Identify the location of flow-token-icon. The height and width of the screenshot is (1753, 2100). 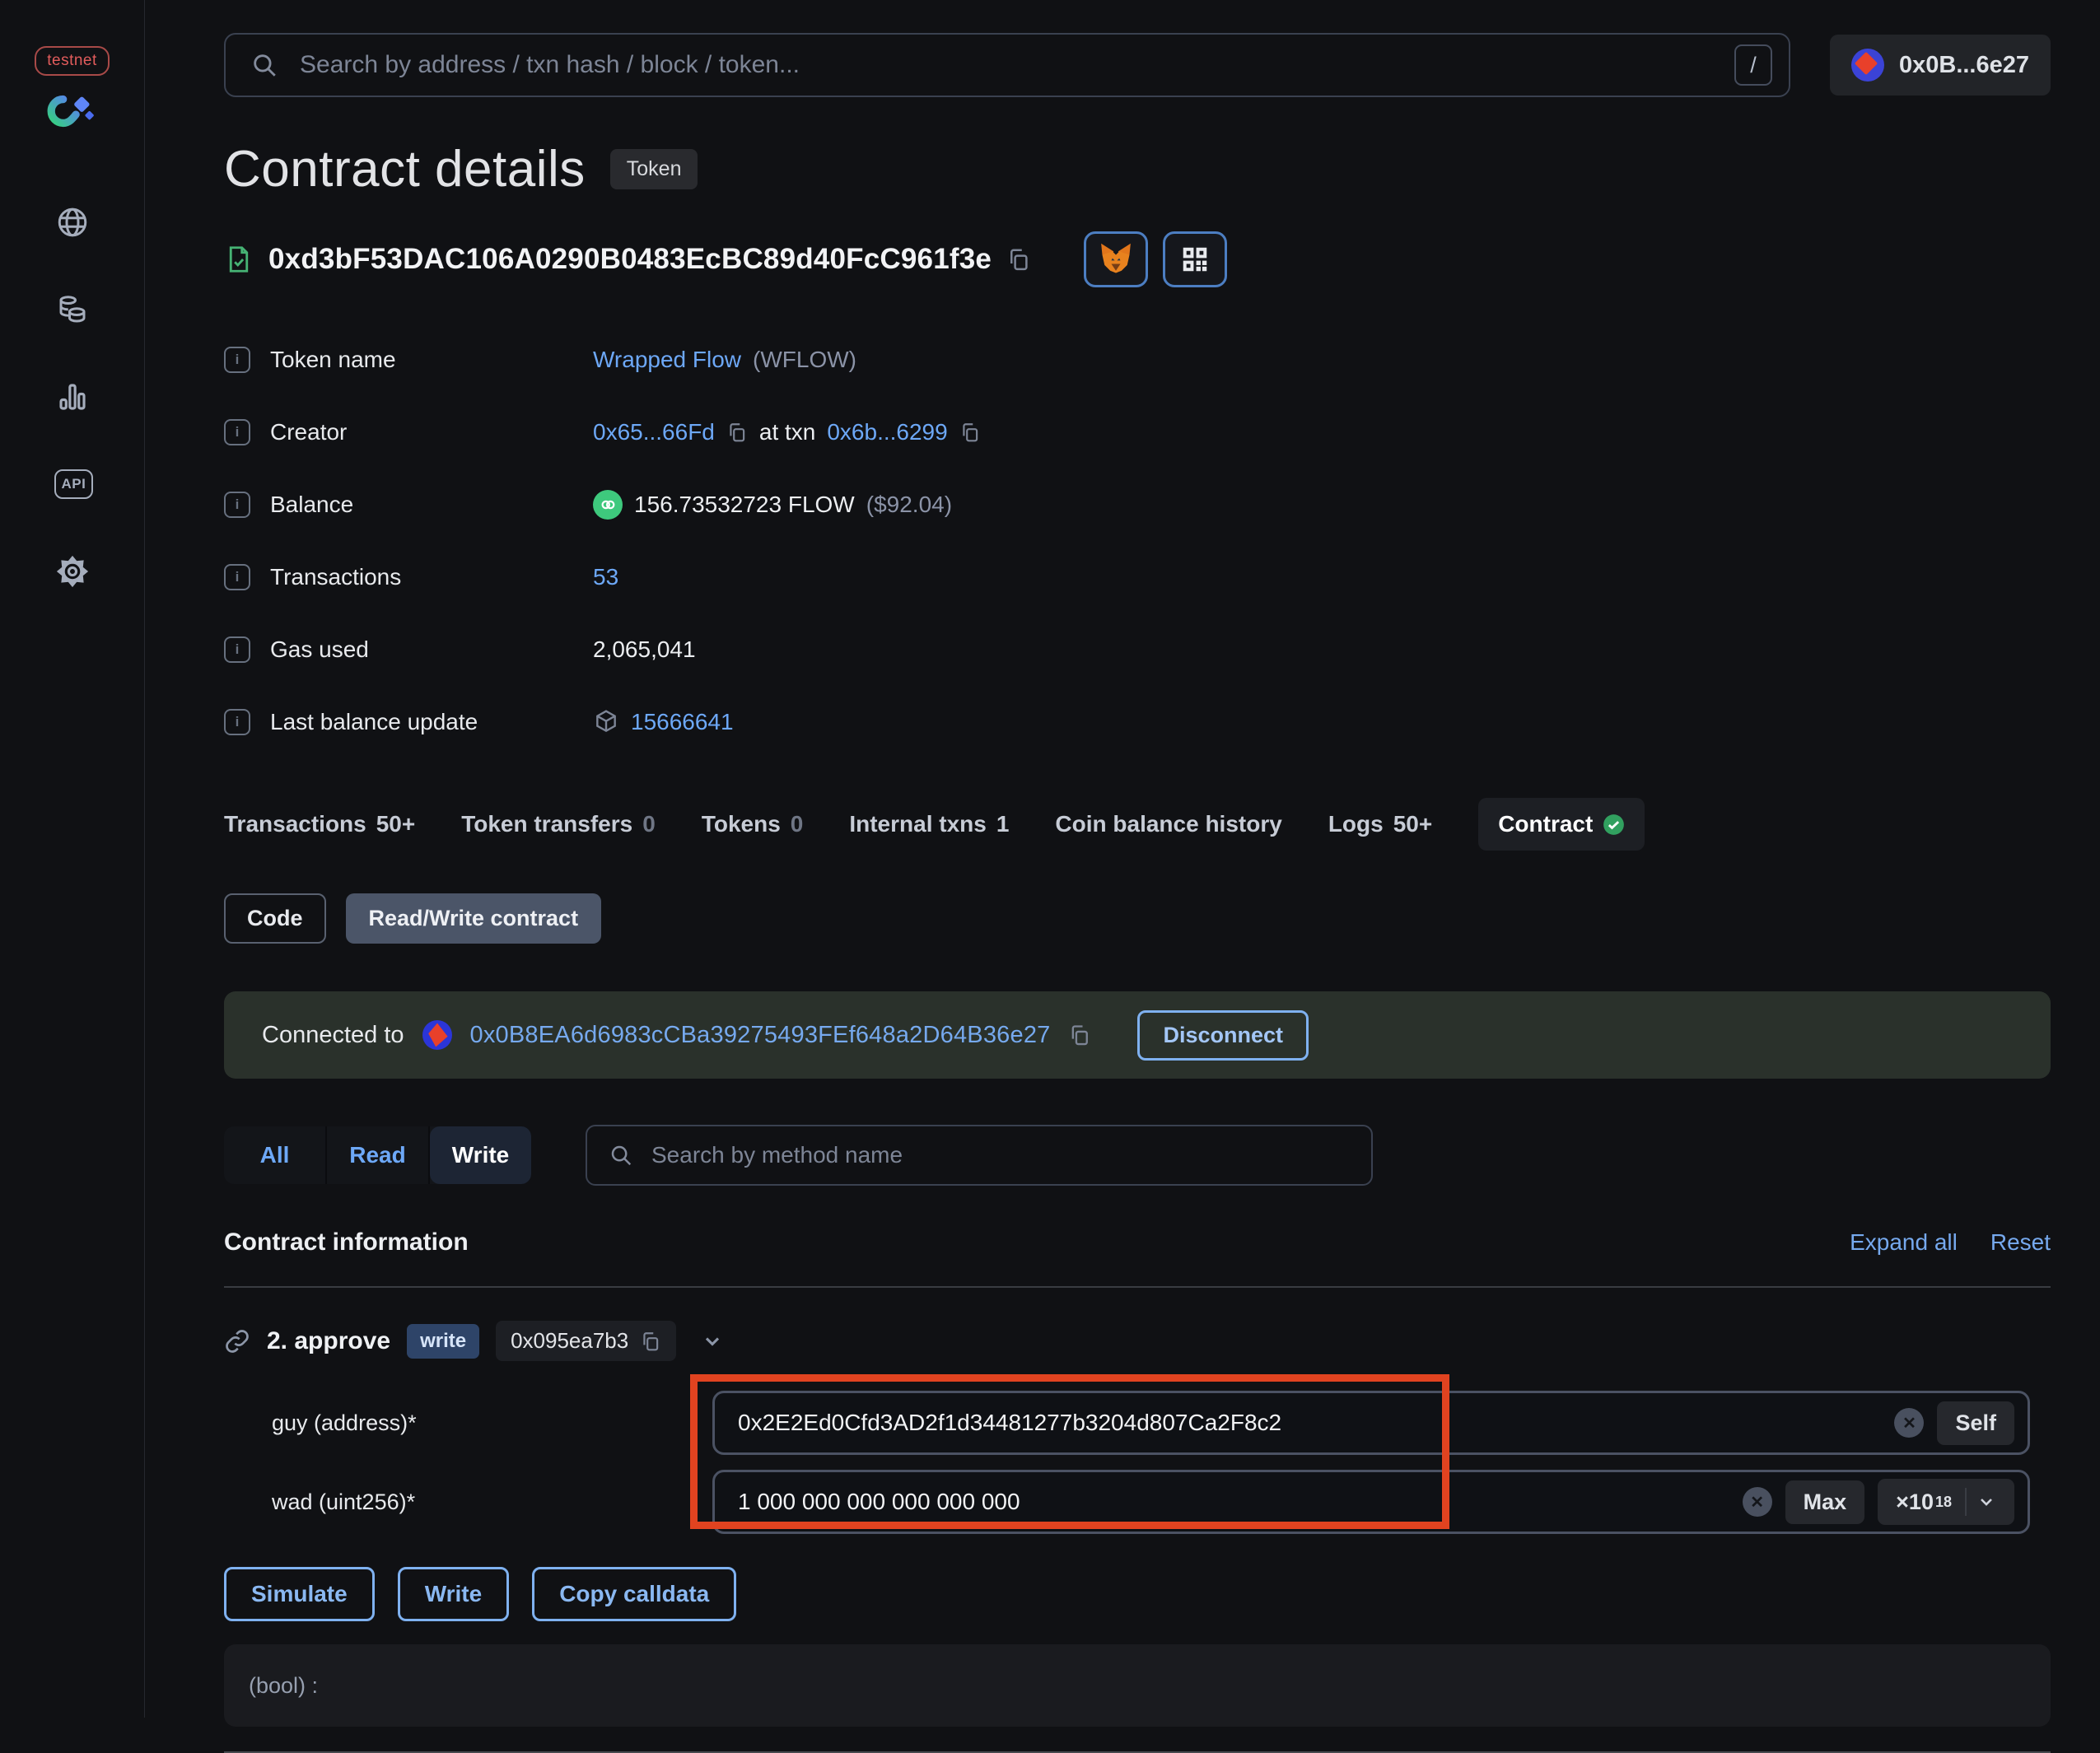
(608, 505).